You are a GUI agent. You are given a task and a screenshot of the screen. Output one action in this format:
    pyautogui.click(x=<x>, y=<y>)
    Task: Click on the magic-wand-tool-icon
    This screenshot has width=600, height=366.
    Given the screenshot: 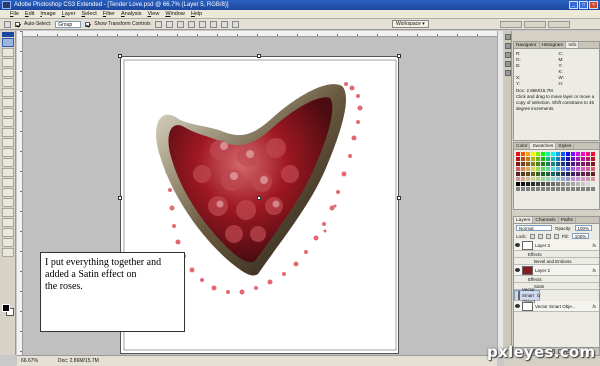 What is the action you would take?
    pyautogui.click(x=8, y=72)
    